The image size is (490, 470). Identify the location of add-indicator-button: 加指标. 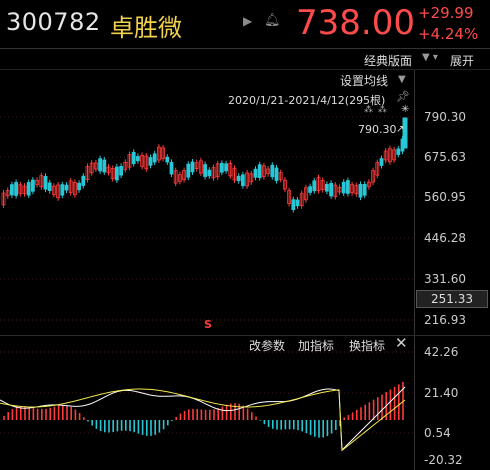
(316, 345).